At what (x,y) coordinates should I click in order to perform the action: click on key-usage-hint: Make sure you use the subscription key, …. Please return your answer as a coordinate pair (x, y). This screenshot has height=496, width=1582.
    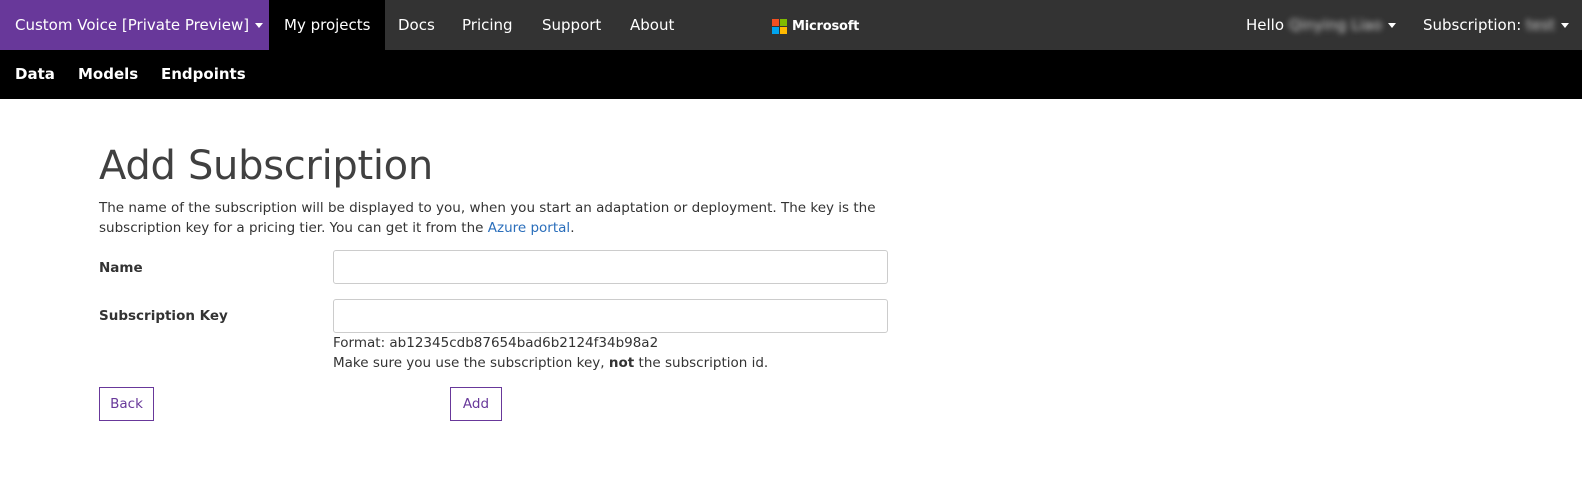
    Looking at the image, I should click on (550, 363).